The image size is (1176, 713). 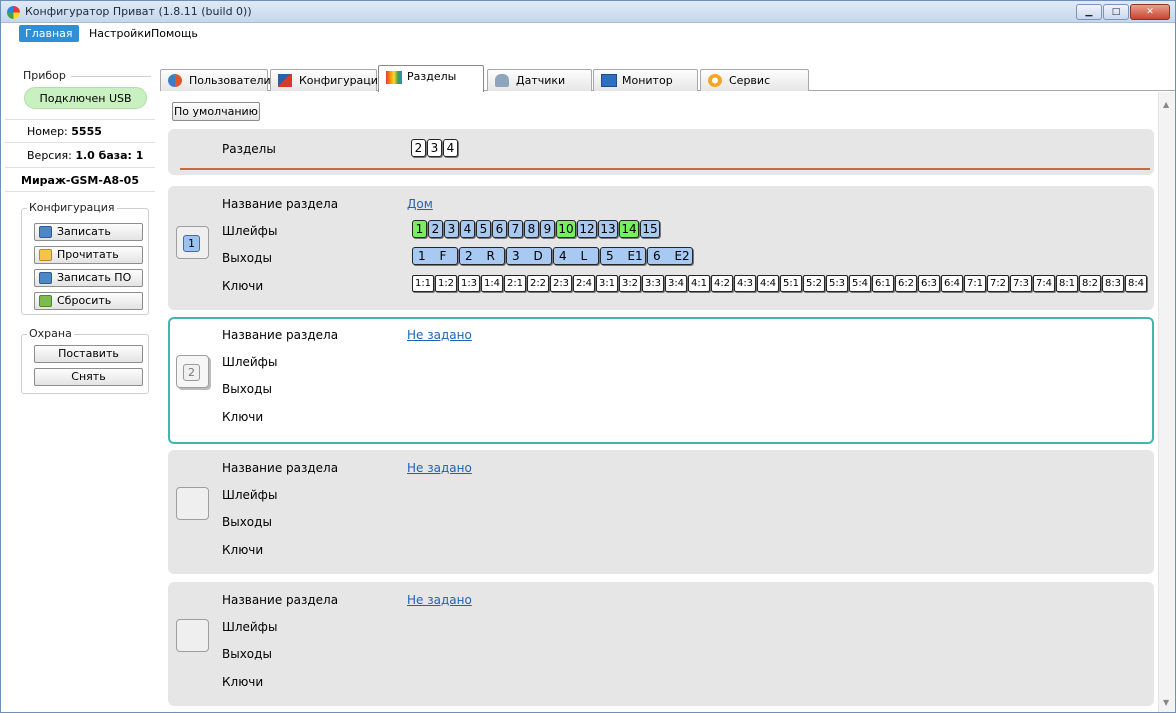 I want to click on maximize-icon: □, so click(x=1116, y=12).